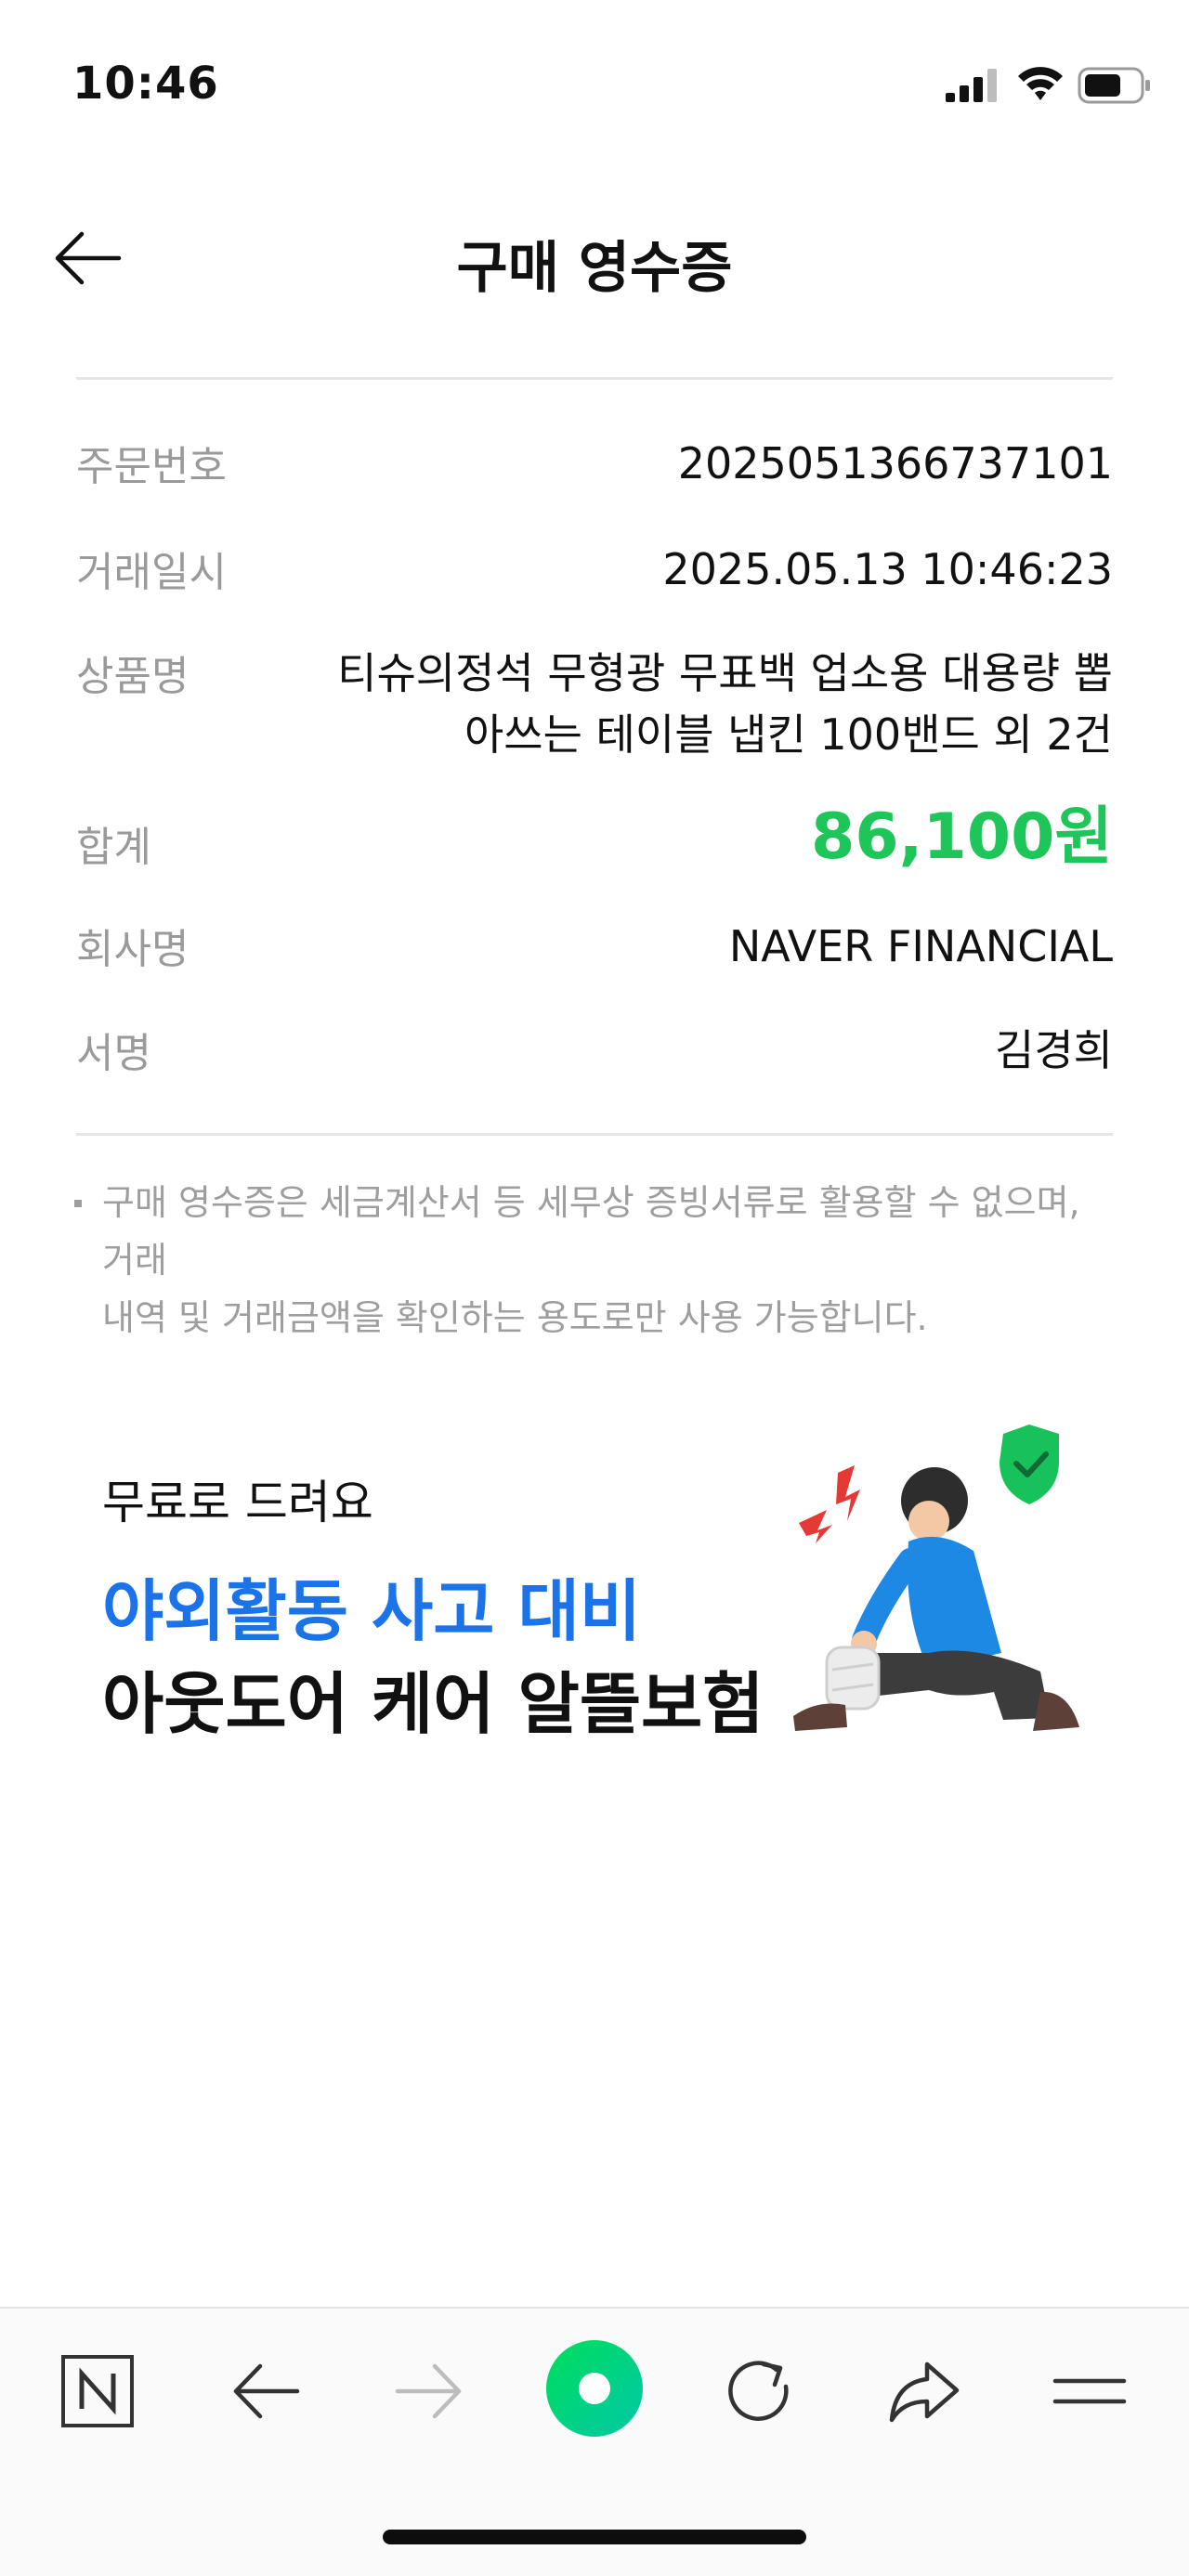 Image resolution: width=1189 pixels, height=2576 pixels. Describe the element at coordinates (594, 838) in the screenshot. I see `receipt-row-total: 합계 86,100원` at that location.